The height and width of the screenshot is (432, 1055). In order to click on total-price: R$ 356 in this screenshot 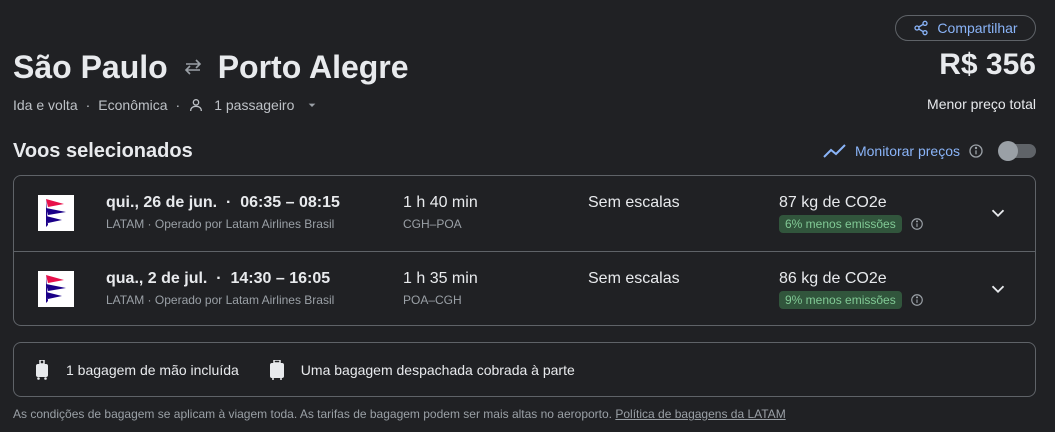, I will do `click(987, 64)`.